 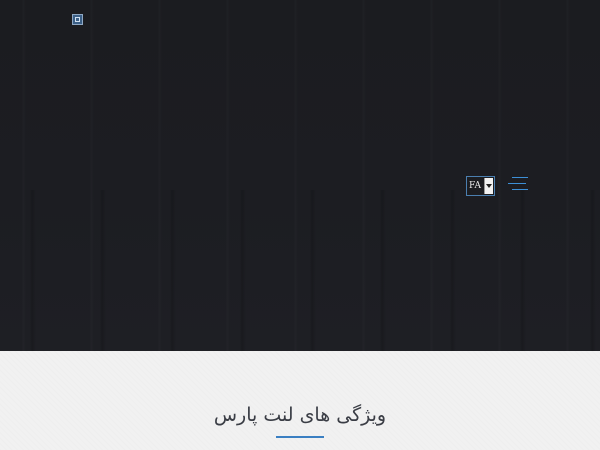 What do you see at coordinates (488, 186) in the screenshot?
I see `chevron-down-icon` at bounding box center [488, 186].